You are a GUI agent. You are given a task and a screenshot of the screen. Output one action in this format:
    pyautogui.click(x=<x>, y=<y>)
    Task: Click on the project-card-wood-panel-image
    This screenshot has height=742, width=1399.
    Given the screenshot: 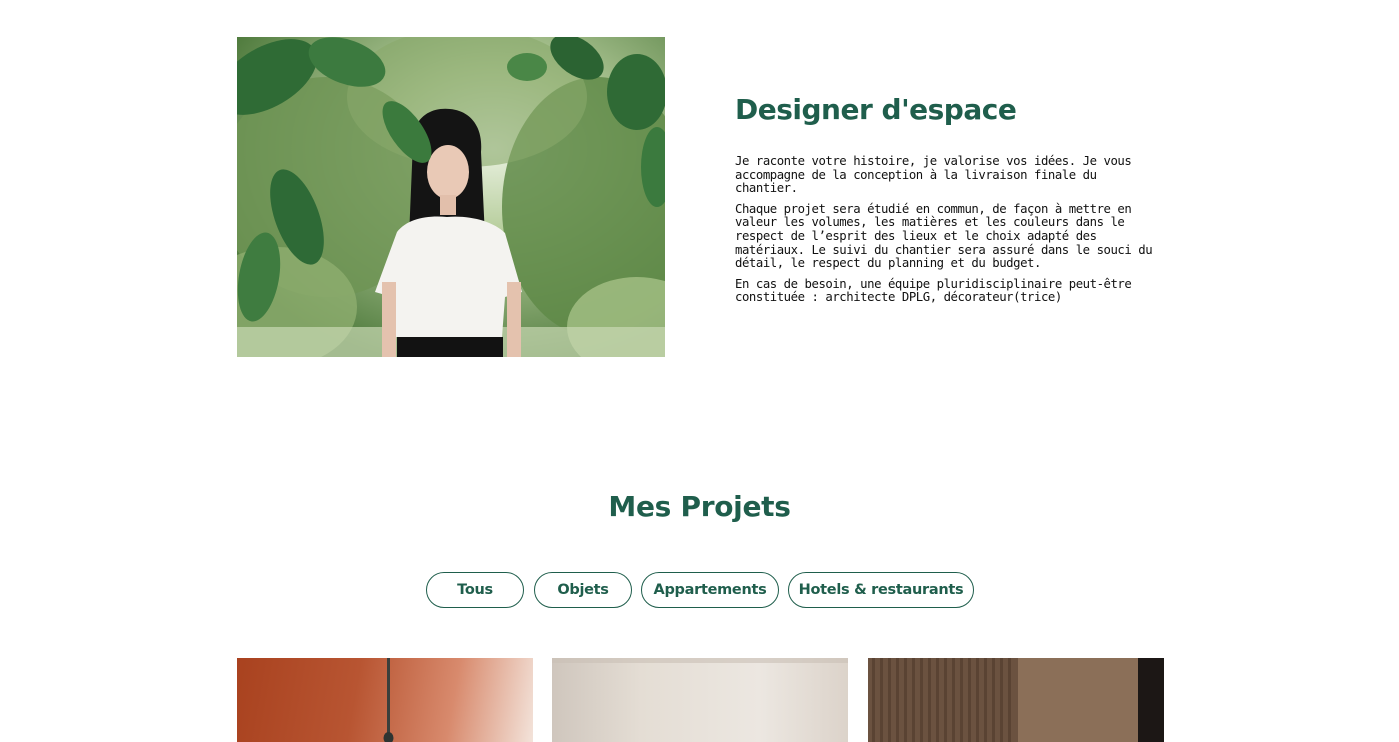 What is the action you would take?
    pyautogui.click(x=1016, y=700)
    